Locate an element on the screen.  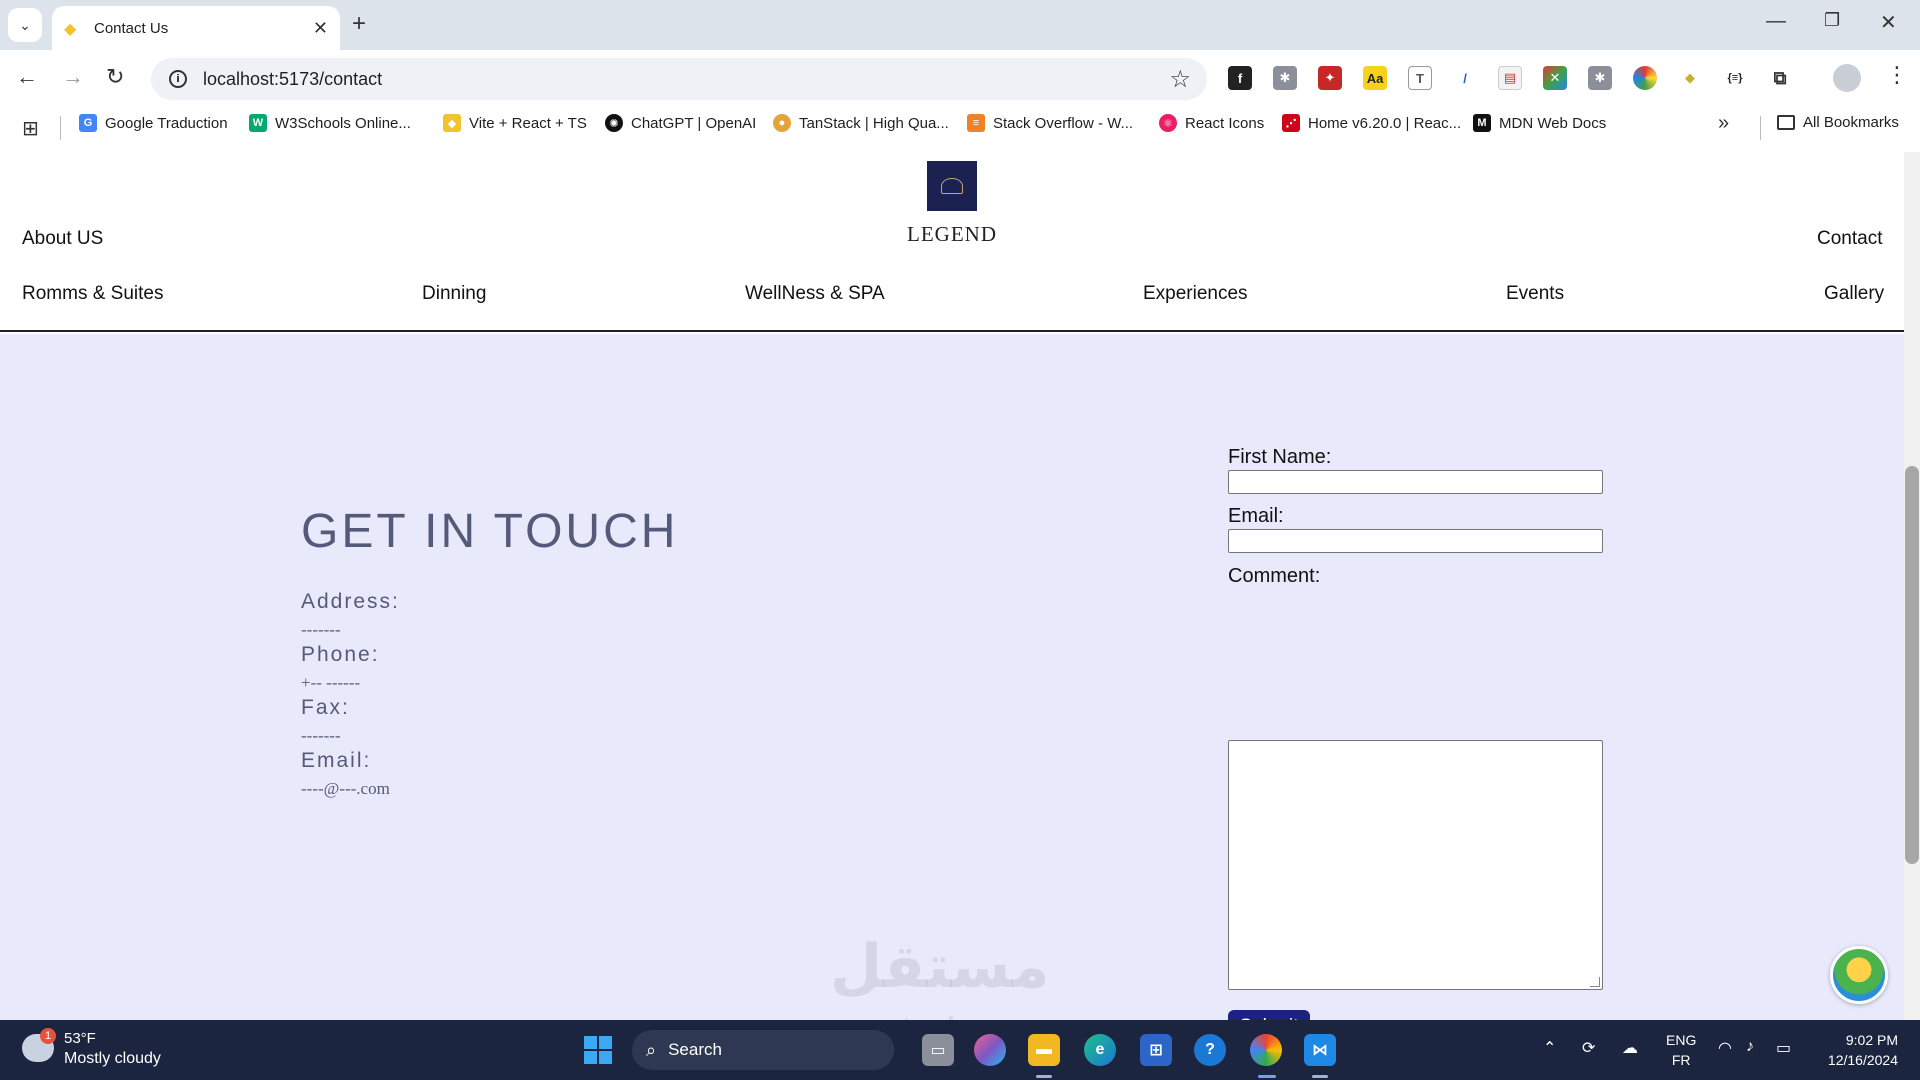
tab-title: Contact Us is located at coordinates (131, 28).